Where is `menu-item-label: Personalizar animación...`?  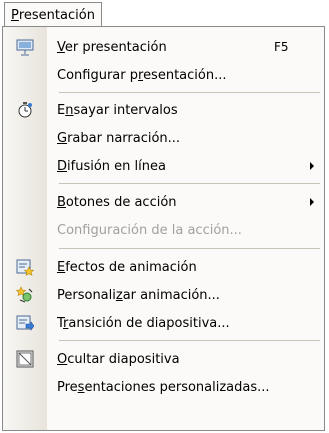
menu-item-label: Personalizar animación... is located at coordinates (138, 295).